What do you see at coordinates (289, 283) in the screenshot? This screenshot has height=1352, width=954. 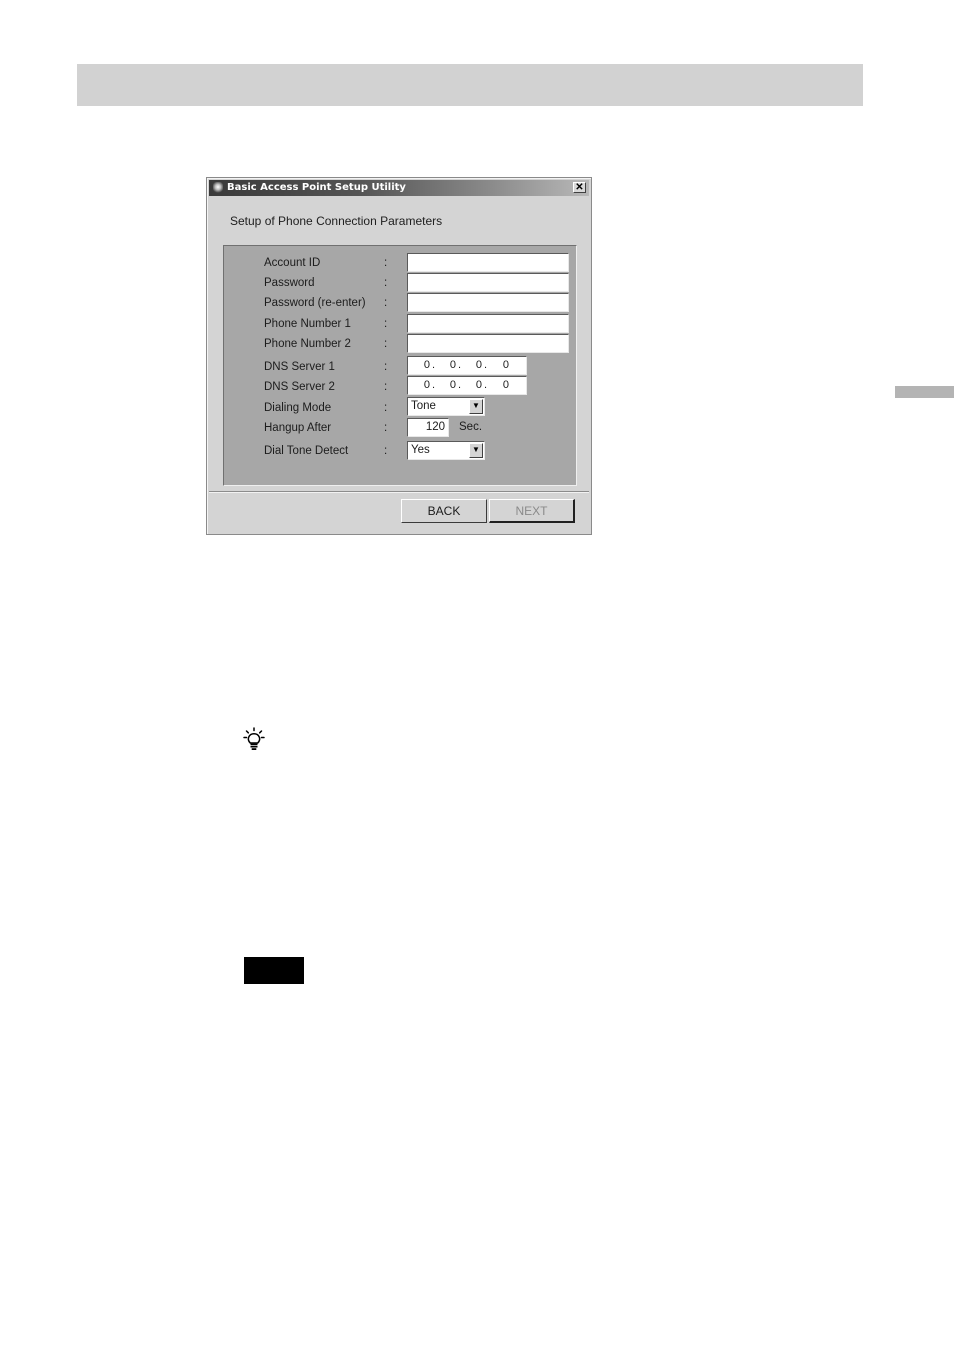 I see `password-label: Password` at bounding box center [289, 283].